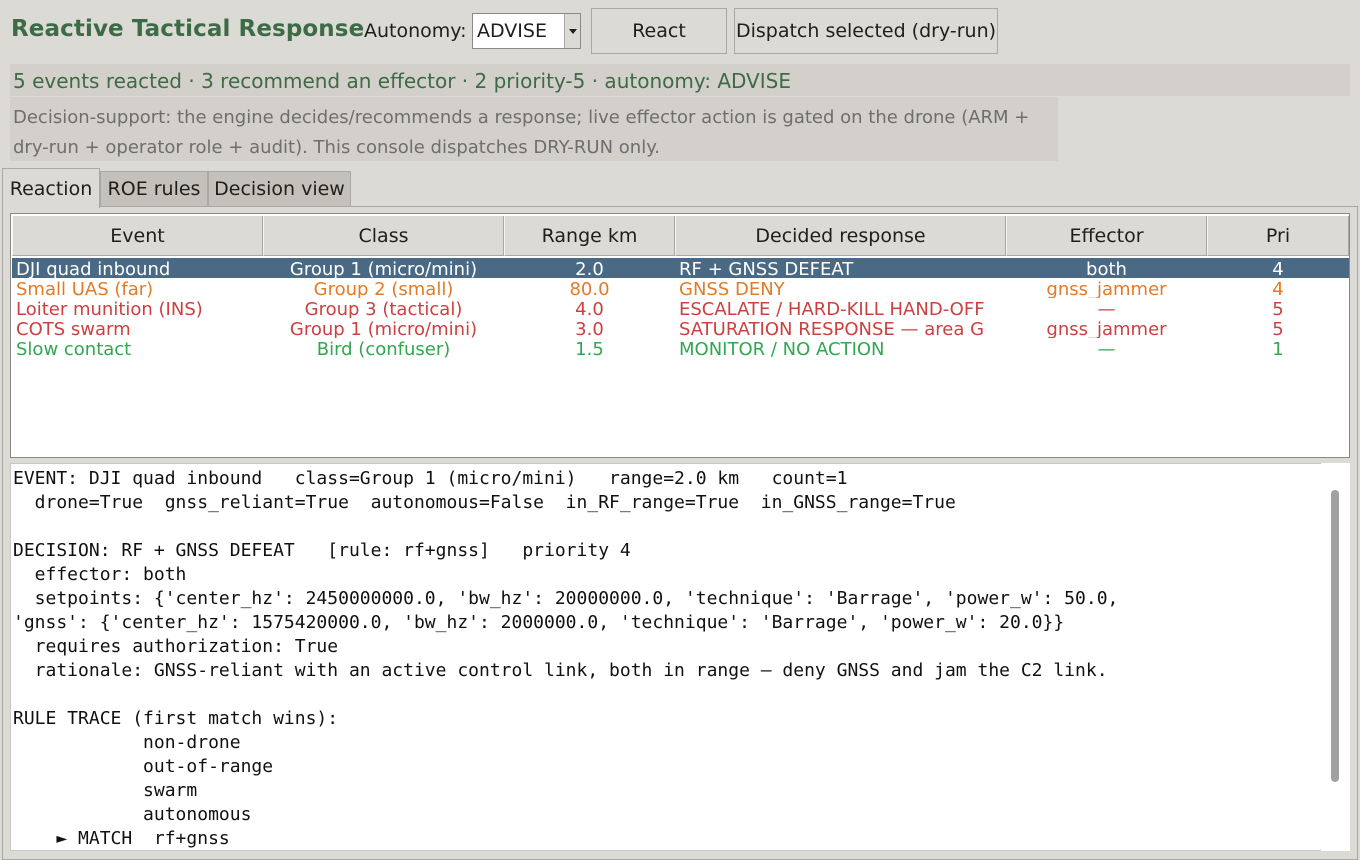  What do you see at coordinates (383, 348) in the screenshot?
I see `cell-class: Bird (confuser)` at bounding box center [383, 348].